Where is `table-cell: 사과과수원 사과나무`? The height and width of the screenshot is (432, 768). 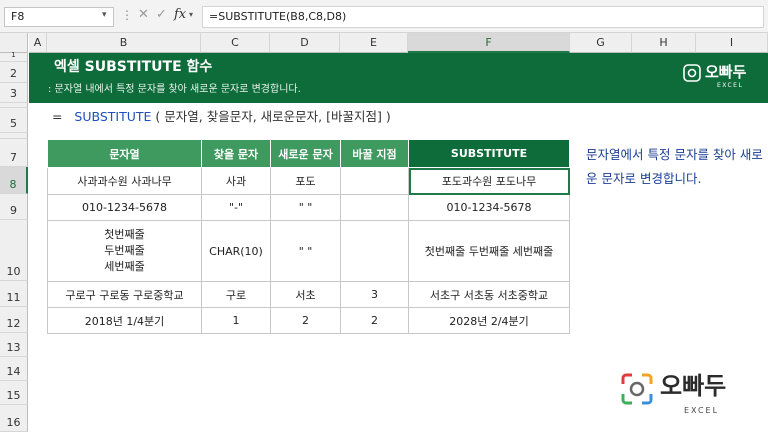
table-cell: 사과과수원 사과나무 is located at coordinates (124, 181).